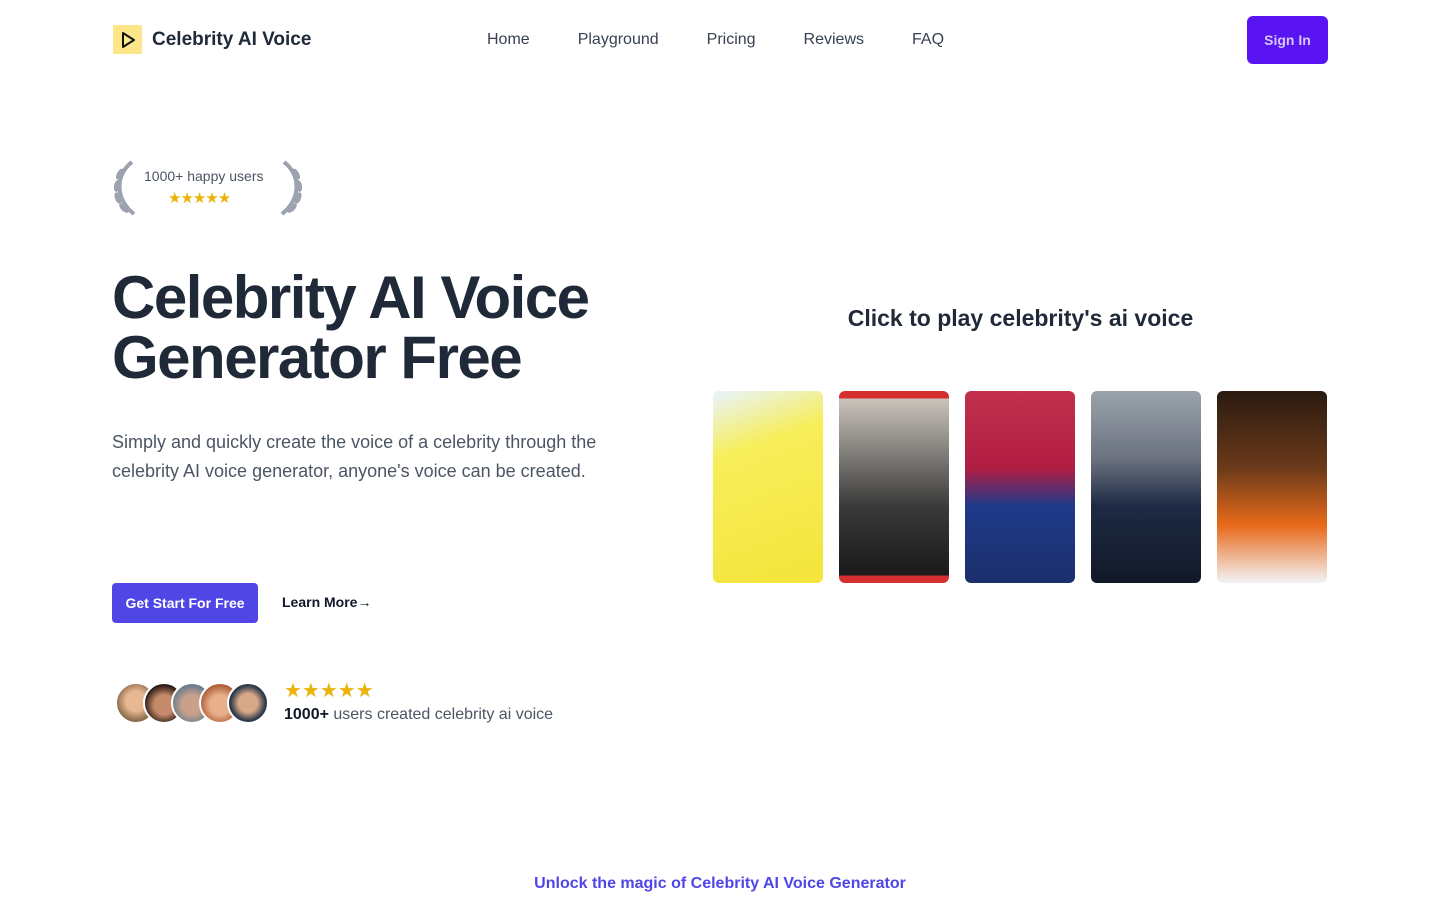  What do you see at coordinates (124, 188) in the screenshot?
I see `laurel-left-icon` at bounding box center [124, 188].